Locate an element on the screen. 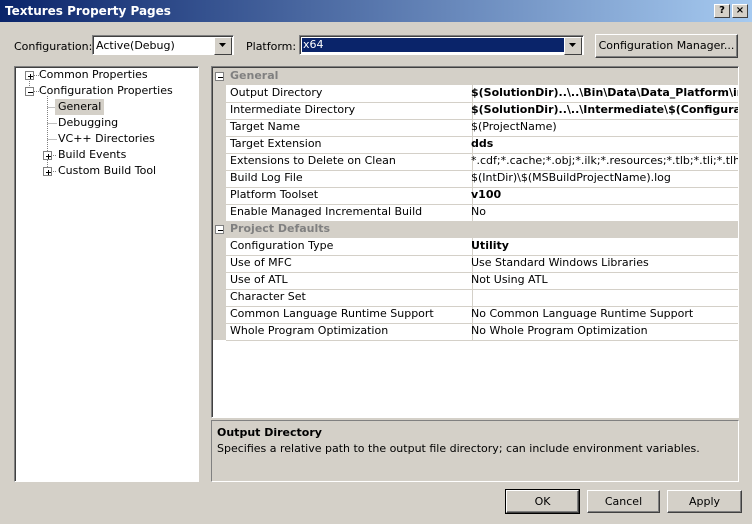 Image resolution: width=752 pixels, height=524 pixels. help-button: ? is located at coordinates (722, 11).